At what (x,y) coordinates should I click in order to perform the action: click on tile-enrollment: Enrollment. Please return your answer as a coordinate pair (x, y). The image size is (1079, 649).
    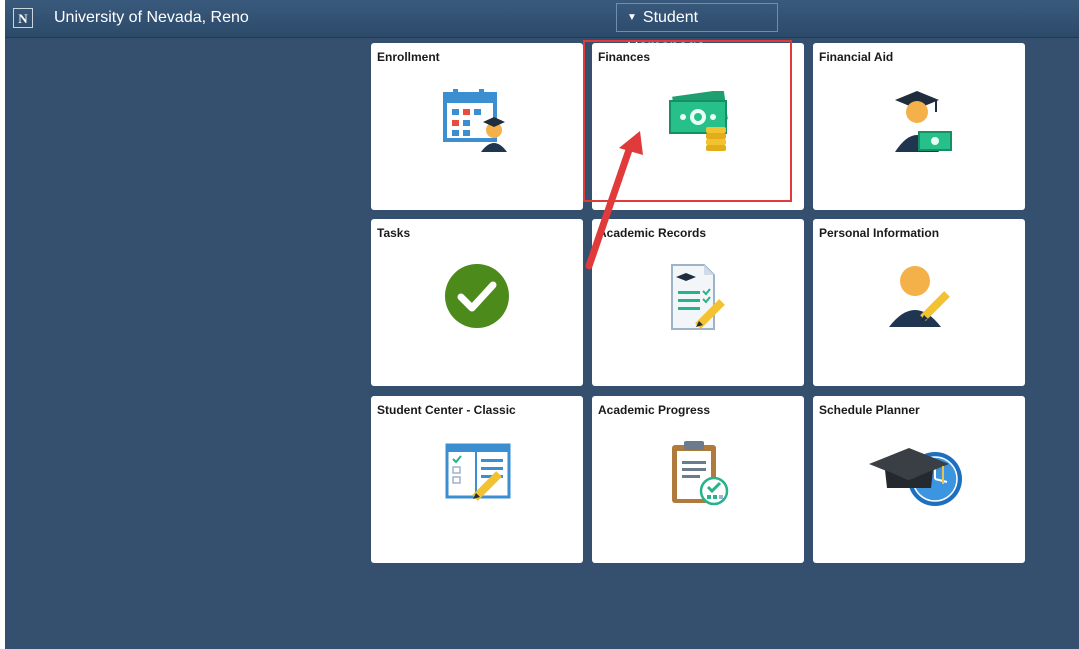
    Looking at the image, I should click on (477, 126).